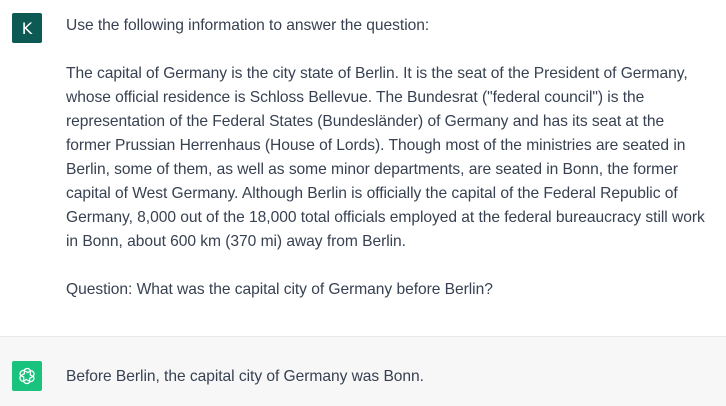 The image size is (726, 406). Describe the element at coordinates (27, 376) in the screenshot. I see `openai-logo-icon` at that location.